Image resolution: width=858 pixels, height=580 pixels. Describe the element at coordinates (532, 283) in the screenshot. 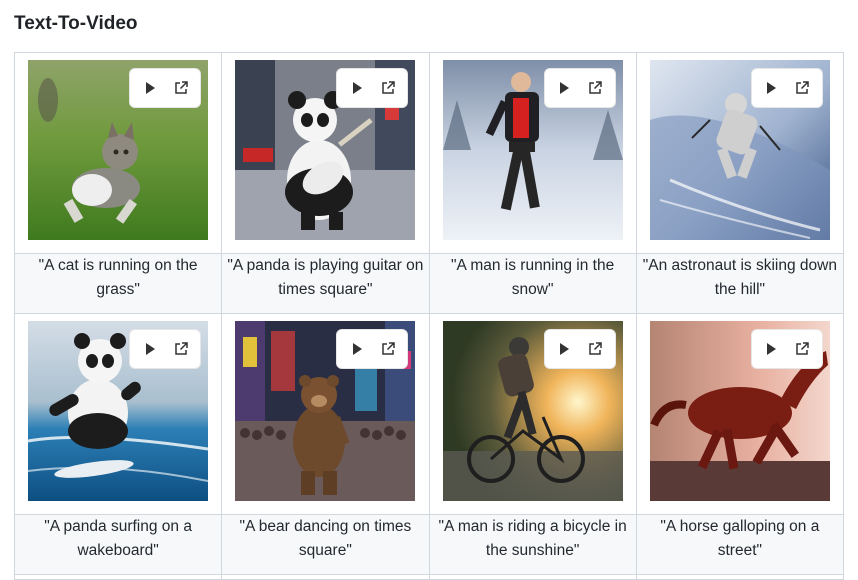

I see `video-caption: "A man is running in the snow"` at that location.